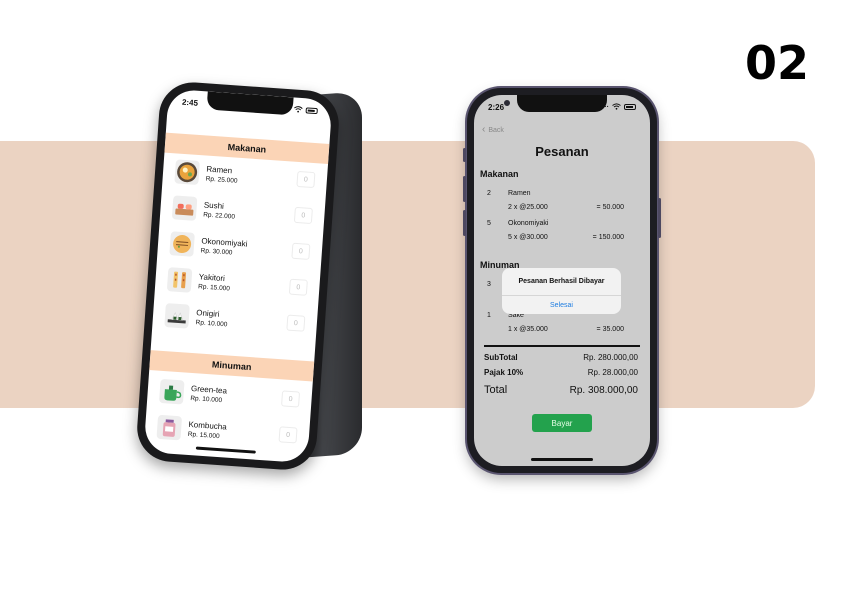 The height and width of the screenshot is (596, 843). What do you see at coordinates (610, 357) in the screenshot?
I see `subtotal-value: Rp. 280.000,00` at bounding box center [610, 357].